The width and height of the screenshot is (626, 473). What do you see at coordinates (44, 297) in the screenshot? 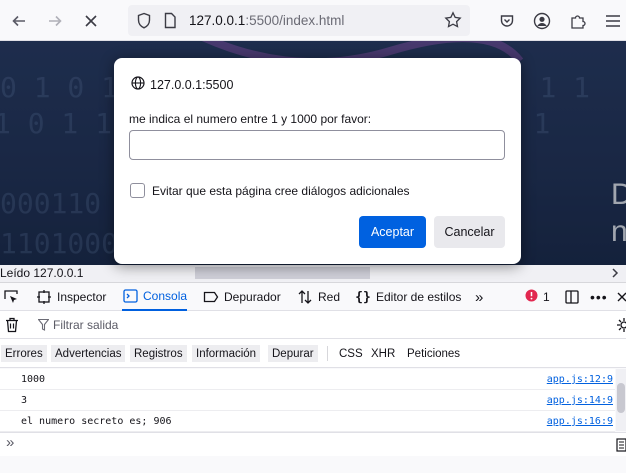
I see `inspector-icon` at bounding box center [44, 297].